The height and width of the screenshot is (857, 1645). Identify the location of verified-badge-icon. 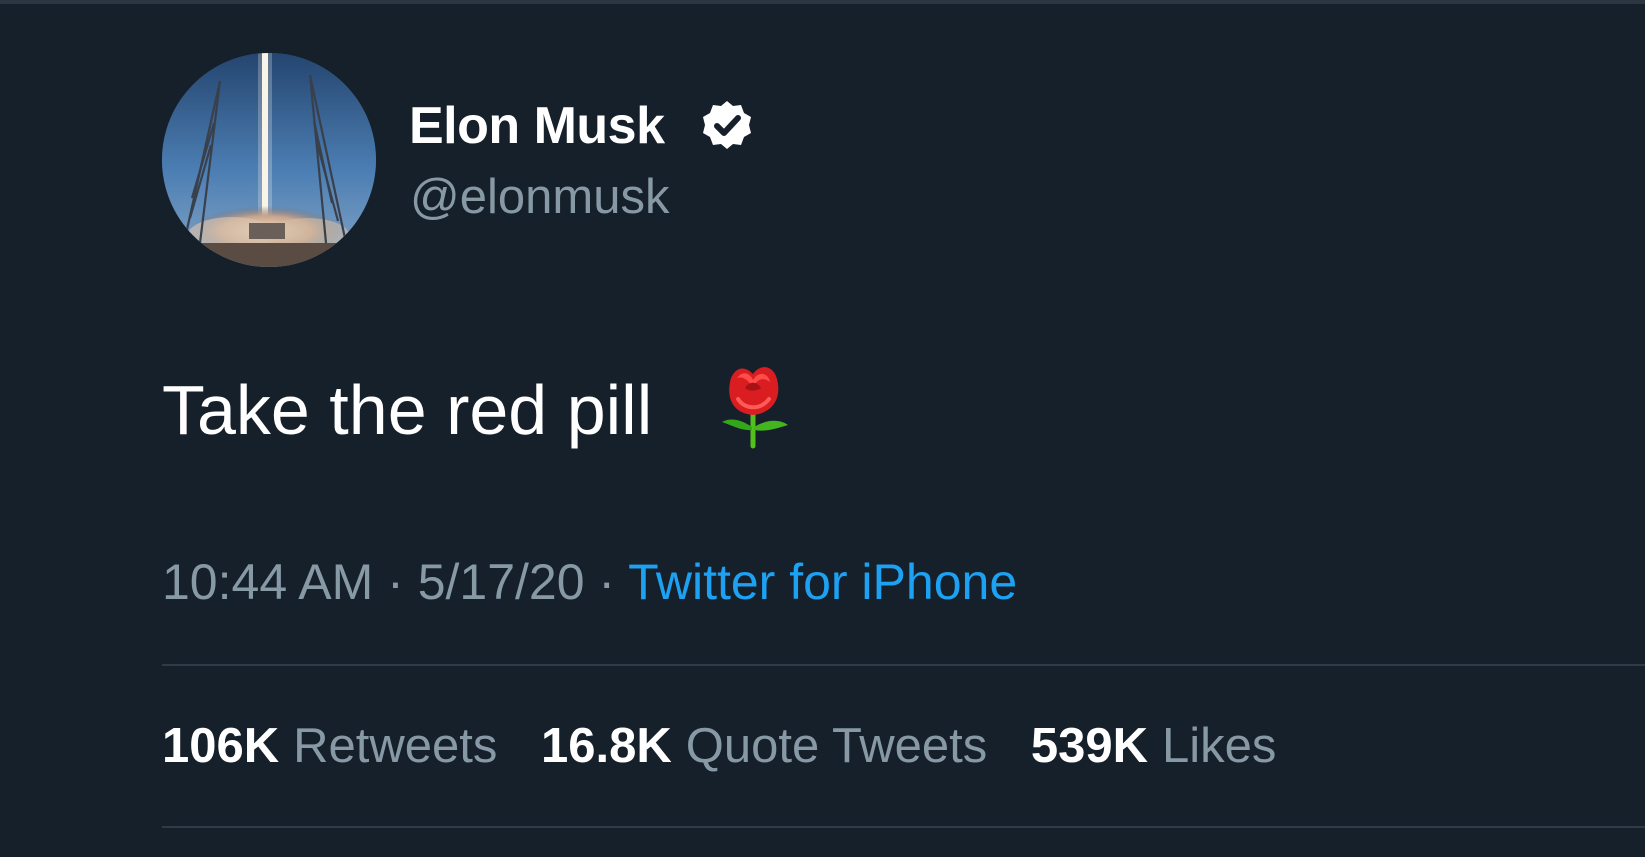
(727, 125).